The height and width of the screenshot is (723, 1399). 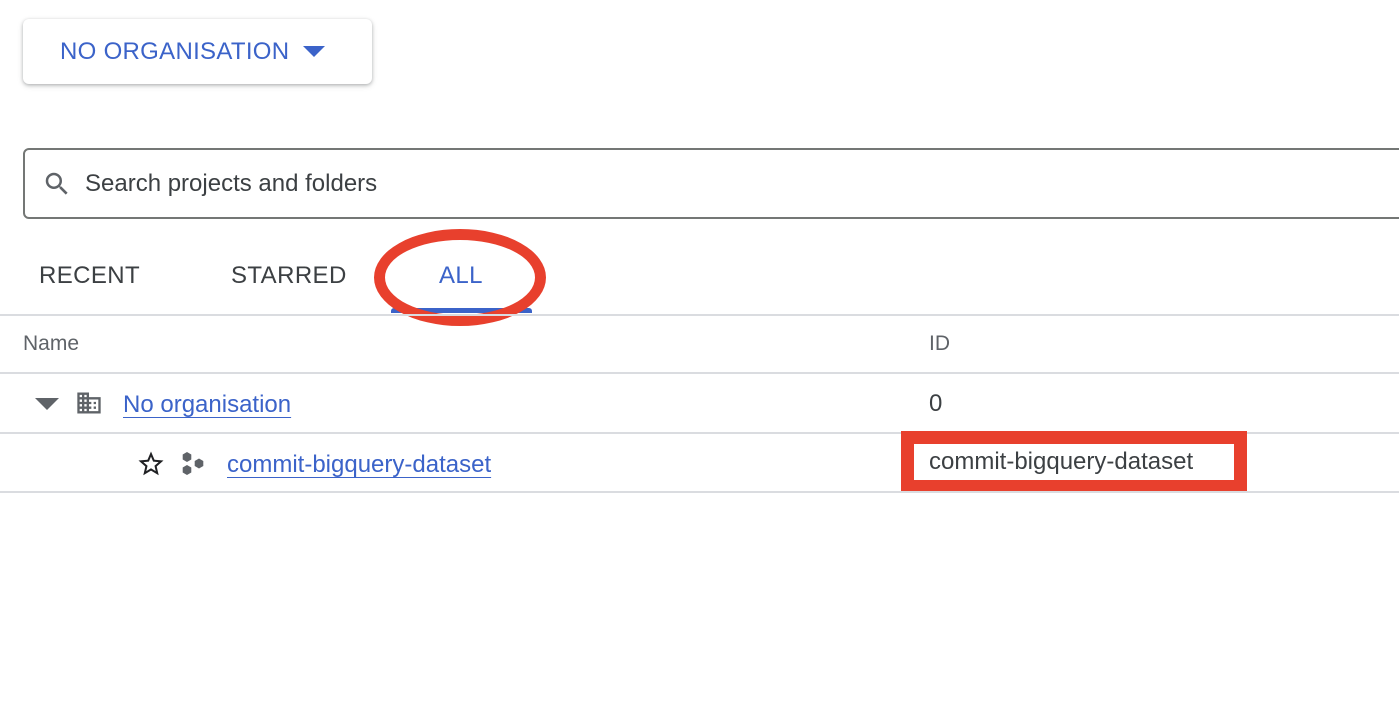 What do you see at coordinates (359, 465) in the screenshot?
I see `project-link: commit-bigquery-dataset` at bounding box center [359, 465].